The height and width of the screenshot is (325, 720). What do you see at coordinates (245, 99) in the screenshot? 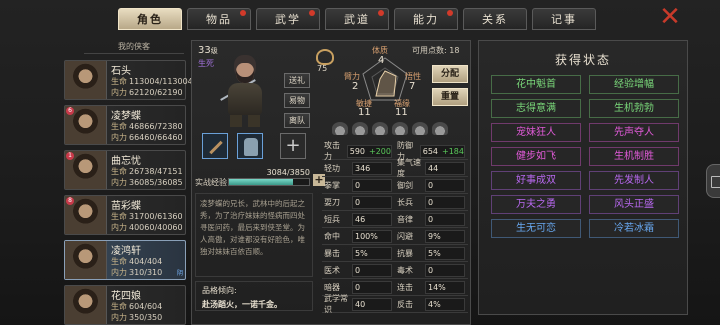
I see `portrait-body` at bounding box center [245, 99].